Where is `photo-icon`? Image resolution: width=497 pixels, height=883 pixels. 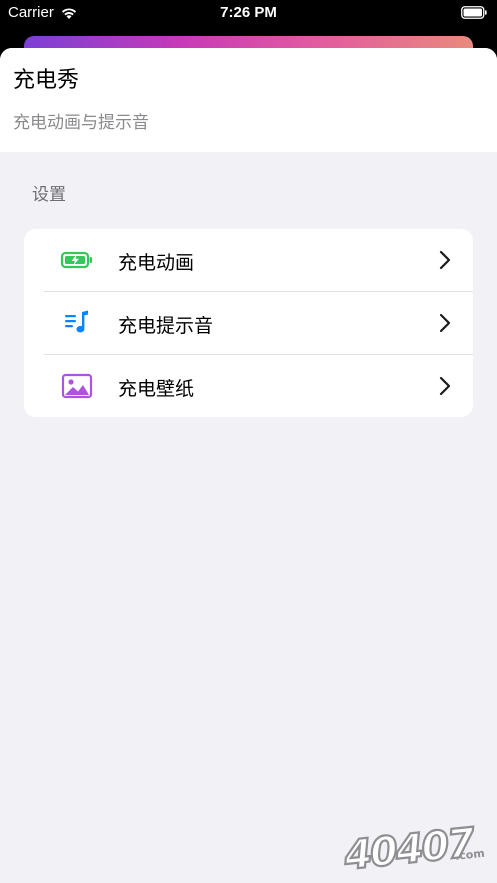 photo-icon is located at coordinates (77, 386).